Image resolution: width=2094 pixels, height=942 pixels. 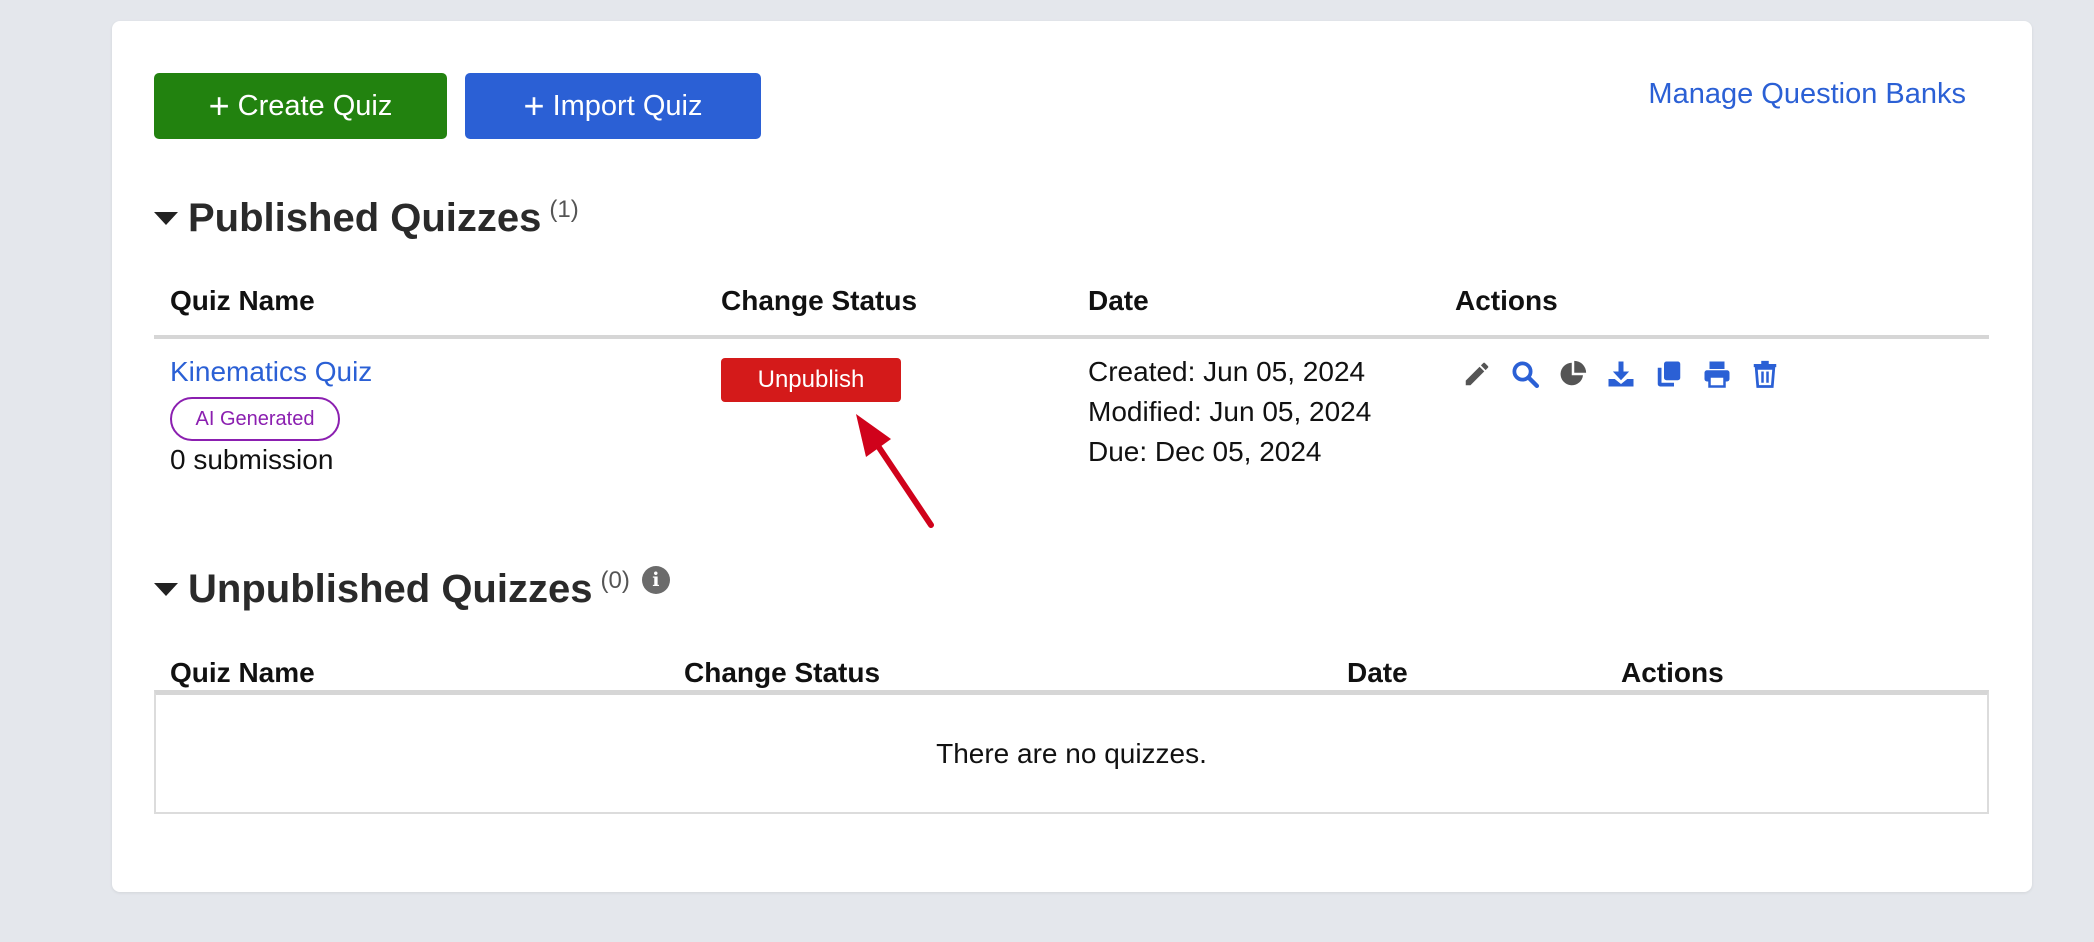 What do you see at coordinates (1807, 94) in the screenshot?
I see `manage-question-banks-link: Manage Question Banks` at bounding box center [1807, 94].